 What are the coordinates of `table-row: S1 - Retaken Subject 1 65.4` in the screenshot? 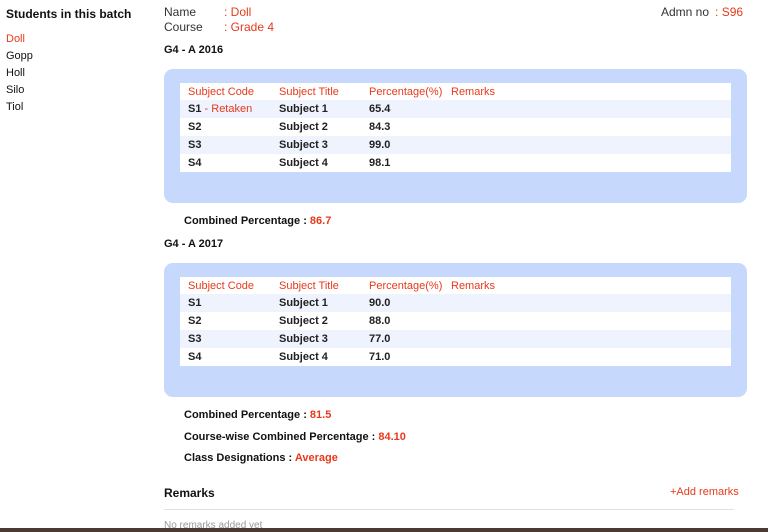 It's located at (455, 109).